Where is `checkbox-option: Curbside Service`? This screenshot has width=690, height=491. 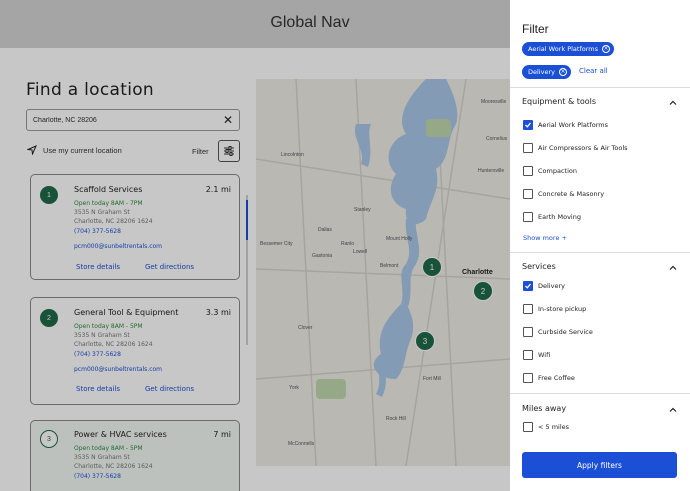 checkbox-option: Curbside Service is located at coordinates (558, 332).